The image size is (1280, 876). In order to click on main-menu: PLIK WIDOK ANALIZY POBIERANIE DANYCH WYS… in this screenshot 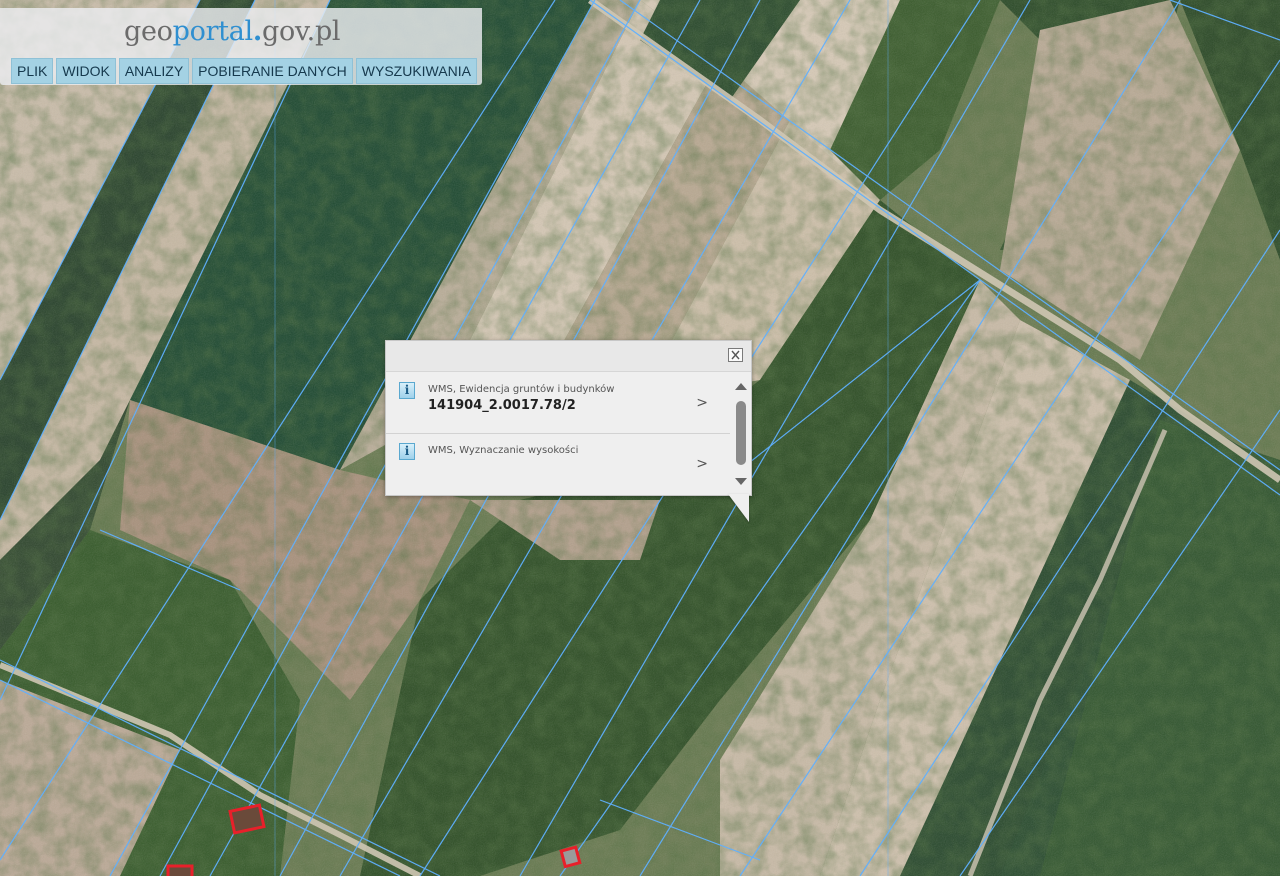, I will do `click(244, 71)`.